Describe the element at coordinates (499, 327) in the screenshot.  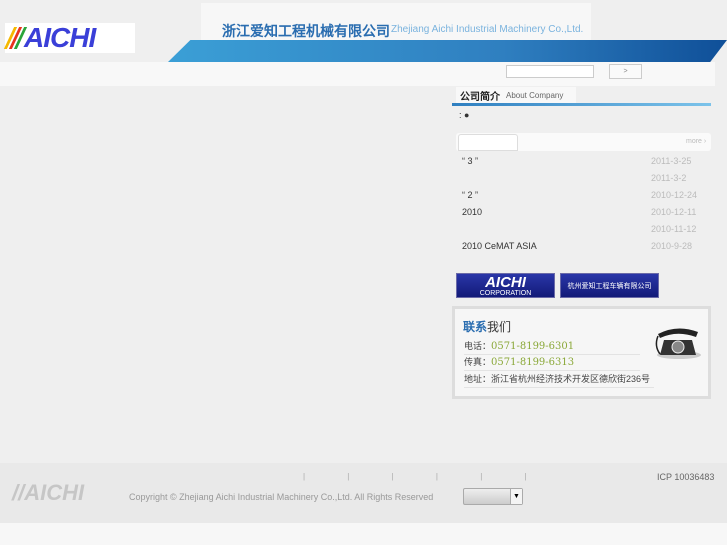
I see `contact-title-b: 我们` at that location.